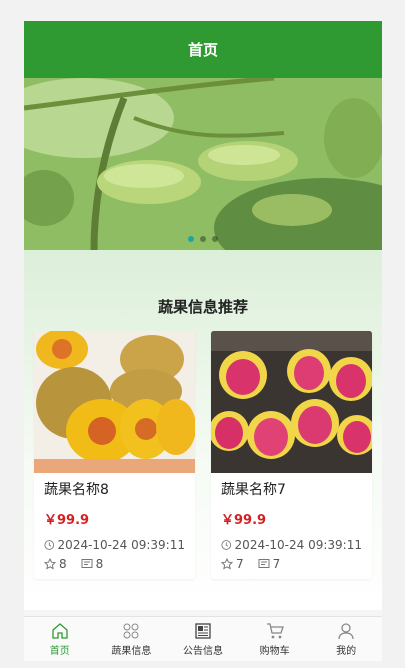  What do you see at coordinates (131, 651) in the screenshot?
I see `tab-label: 蔬果信息` at bounding box center [131, 651].